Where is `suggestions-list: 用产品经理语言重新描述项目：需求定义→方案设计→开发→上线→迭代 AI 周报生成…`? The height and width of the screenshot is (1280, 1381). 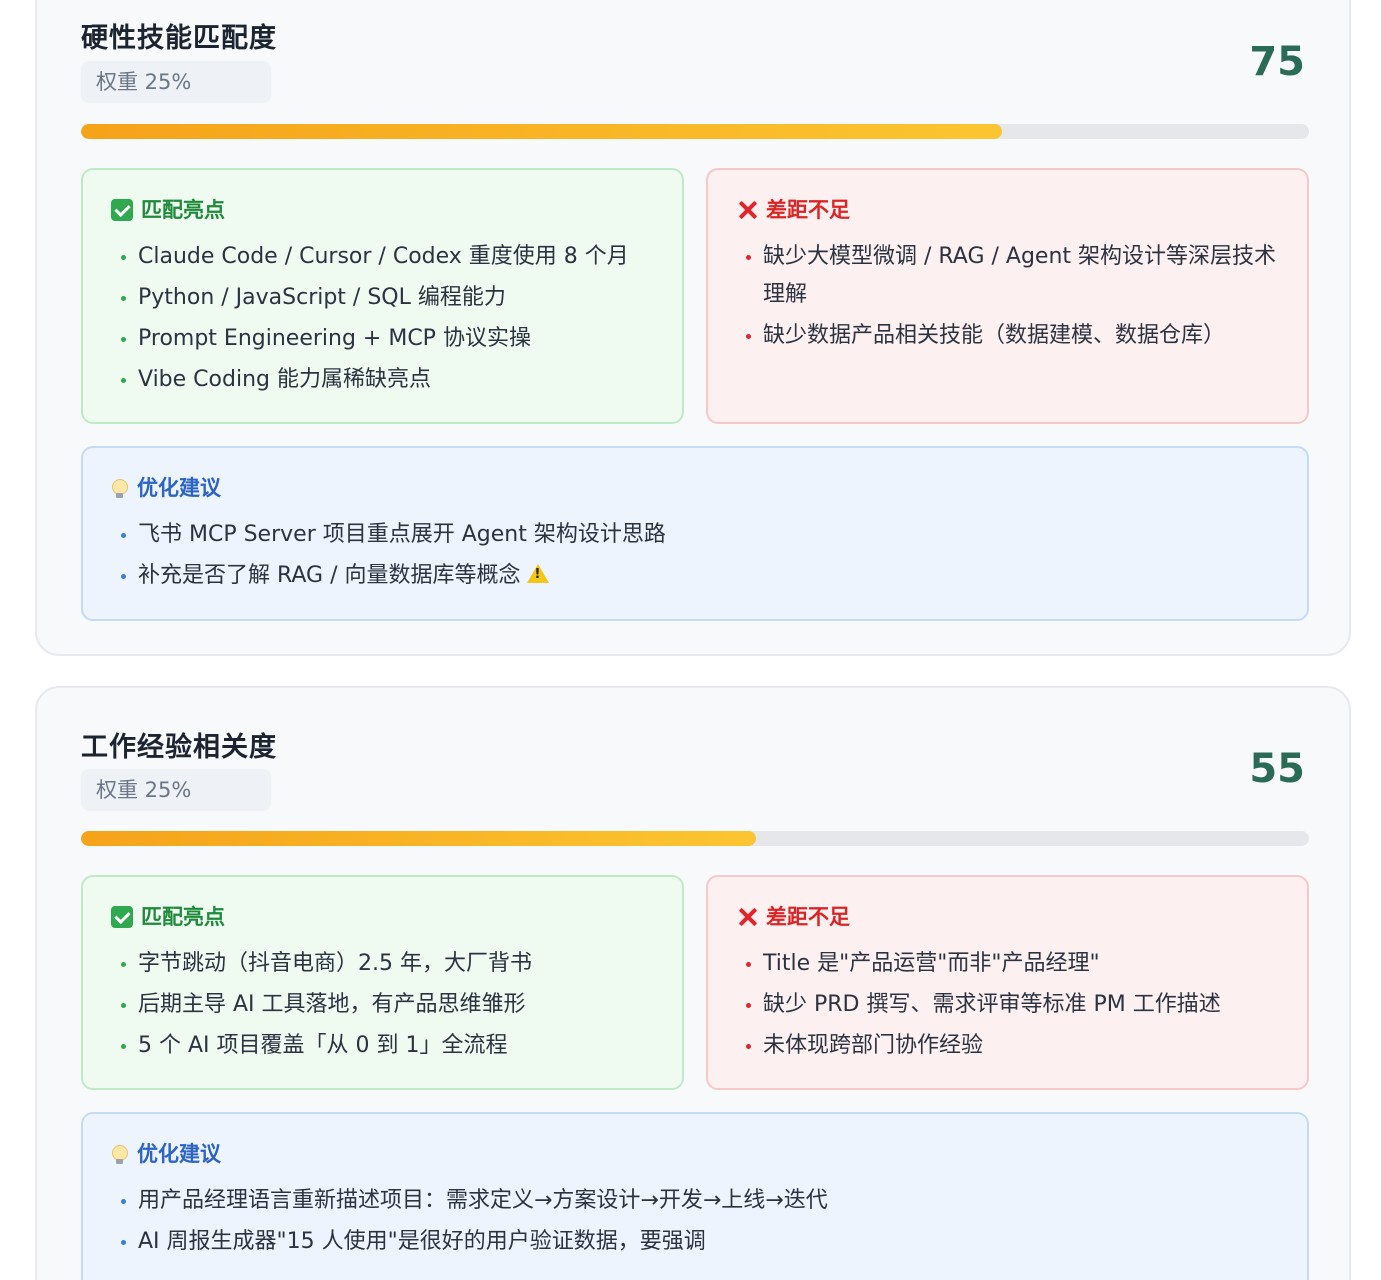
suggestions-list: 用产品经理语言重新描述项目：需求定义→方案设计→开发→上线→迭代 AI 周报生成… is located at coordinates (696, 1223).